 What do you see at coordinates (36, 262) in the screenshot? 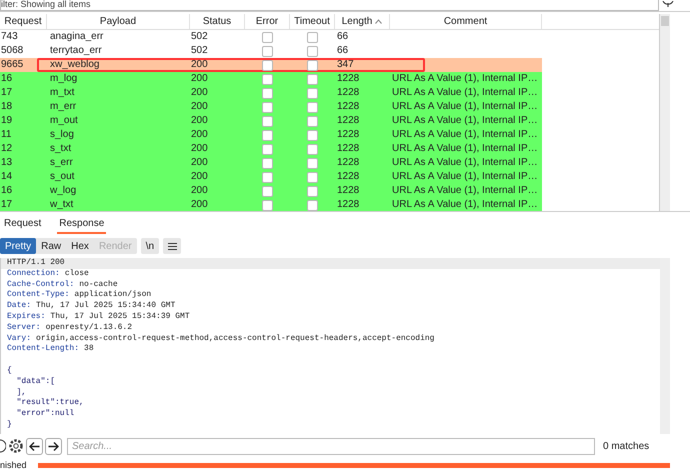
I see `status-line: HTTP/1.1 200` at bounding box center [36, 262].